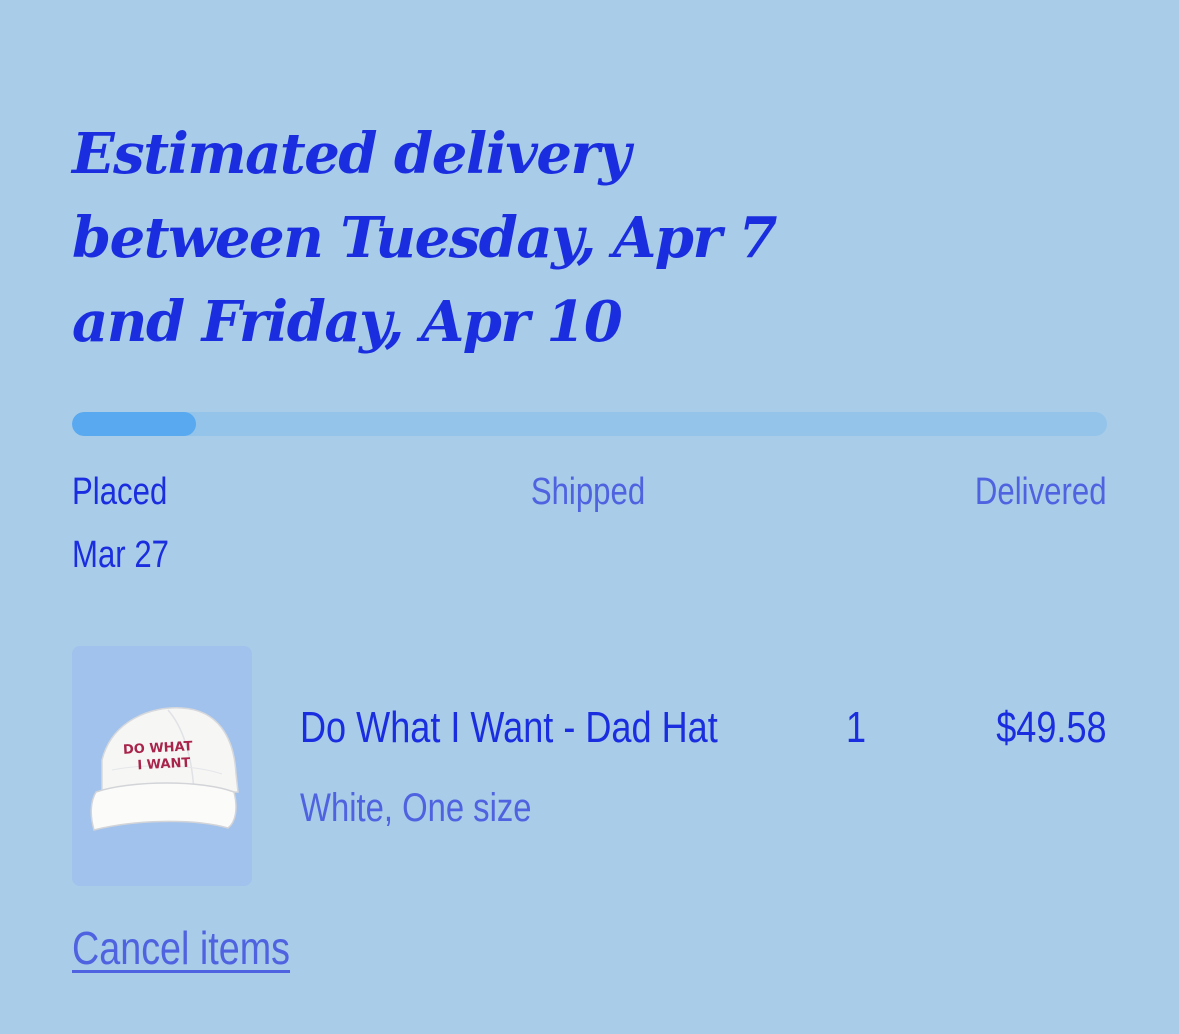 Image resolution: width=1179 pixels, height=1034 pixels. I want to click on hat-embroidery-line2: I WANT, so click(164, 765).